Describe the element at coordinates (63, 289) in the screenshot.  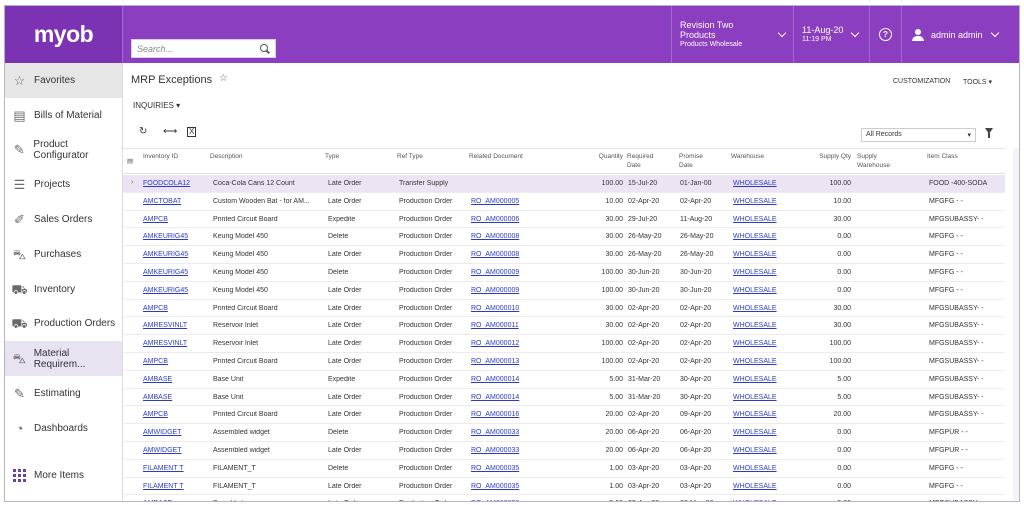
I see `sidebar-item-inventory: ⛟ Inventory` at that location.